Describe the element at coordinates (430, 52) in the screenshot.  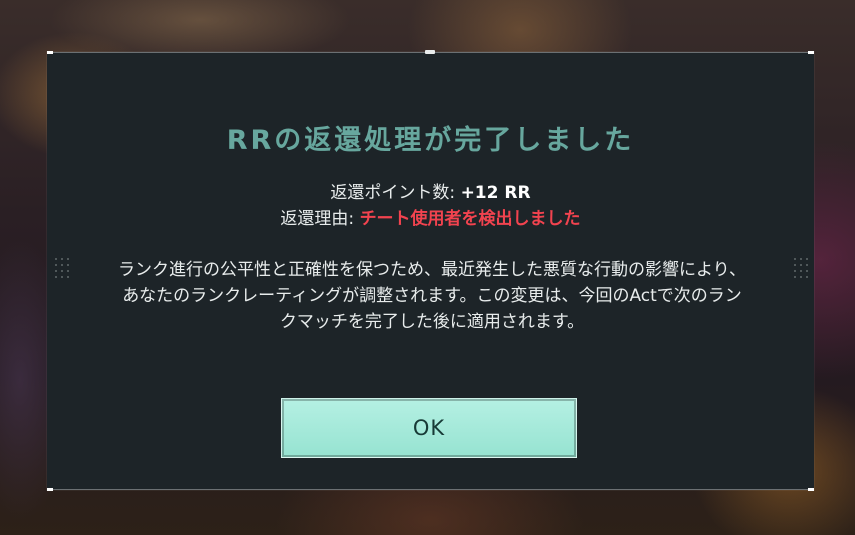
I see `dialog-top-notch` at that location.